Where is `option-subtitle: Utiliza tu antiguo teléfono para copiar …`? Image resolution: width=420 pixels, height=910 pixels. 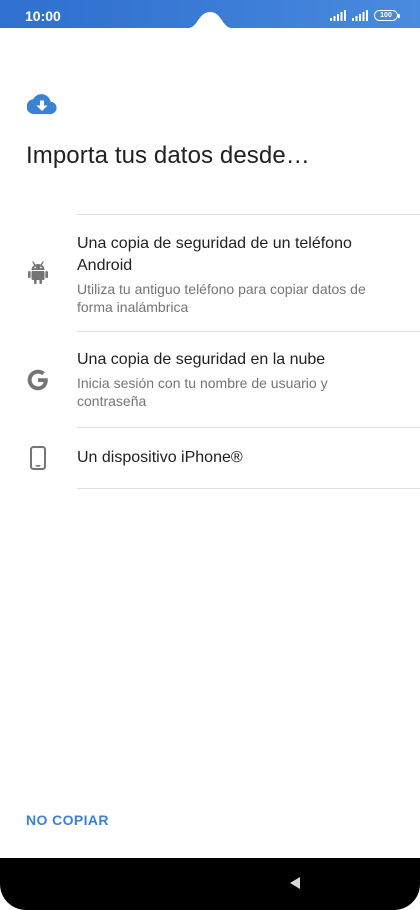
option-subtitle: Utiliza tu antiguo teléfono para copiar … is located at coordinates (221, 297).